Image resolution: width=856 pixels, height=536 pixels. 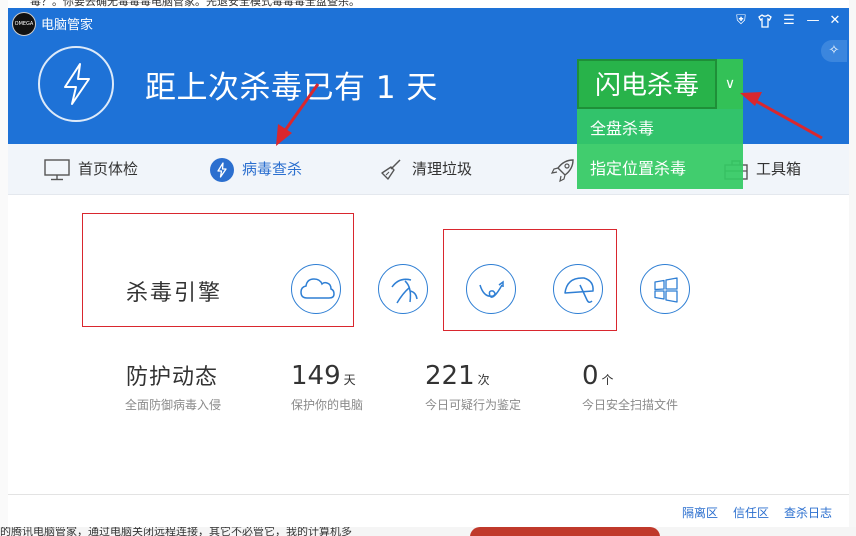 I want to click on stat-value: 0, so click(x=590, y=376).